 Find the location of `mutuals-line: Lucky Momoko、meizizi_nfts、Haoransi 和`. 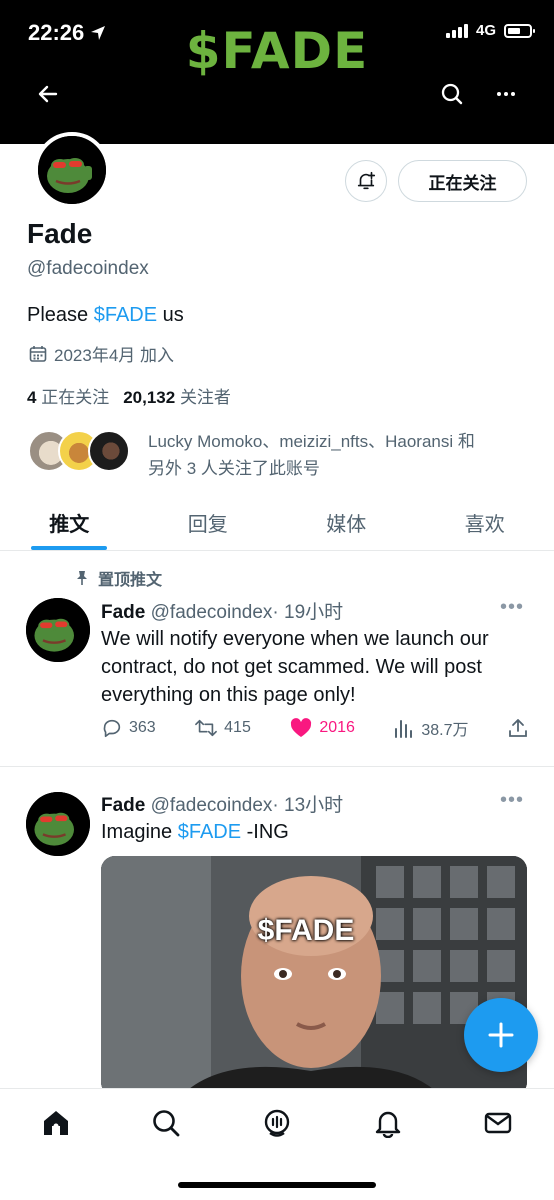

mutuals-line: Lucky Momoko、meizizi_nfts、Haoransi 和 is located at coordinates (311, 441).